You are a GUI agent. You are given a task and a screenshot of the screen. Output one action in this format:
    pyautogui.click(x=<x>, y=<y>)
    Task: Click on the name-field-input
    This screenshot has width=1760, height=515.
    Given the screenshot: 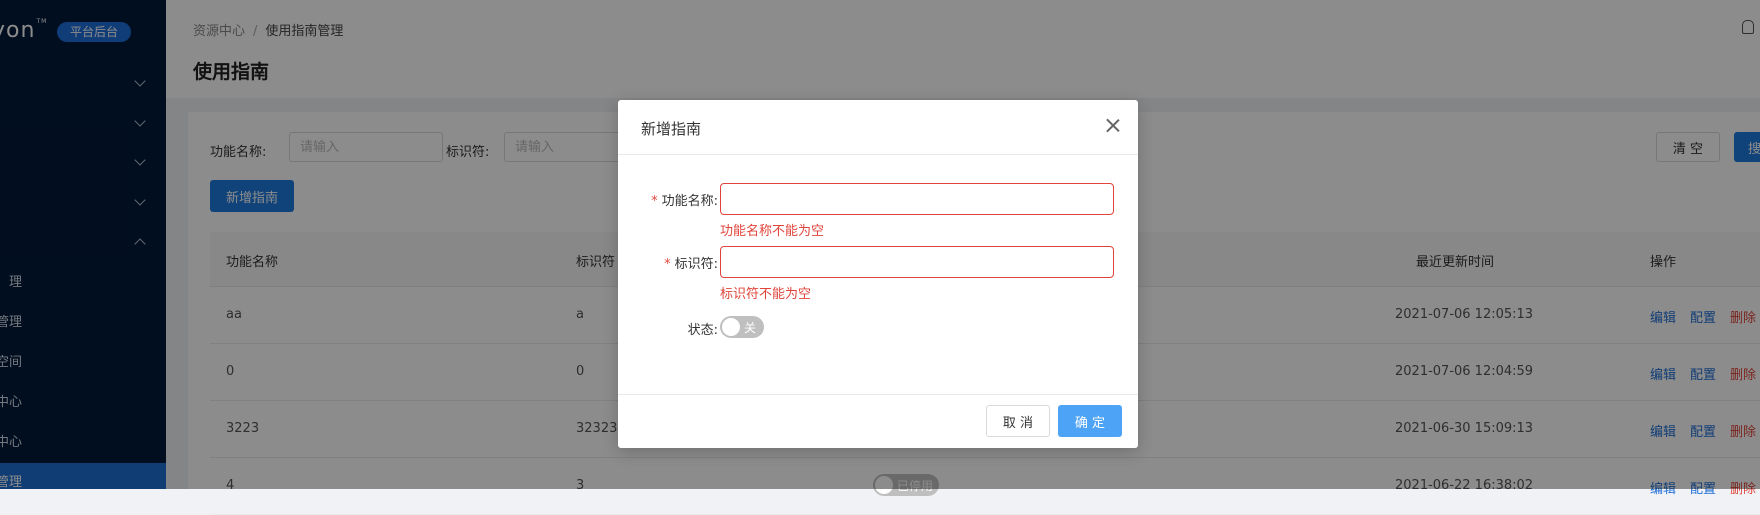 What is the action you would take?
    pyautogui.click(x=917, y=199)
    